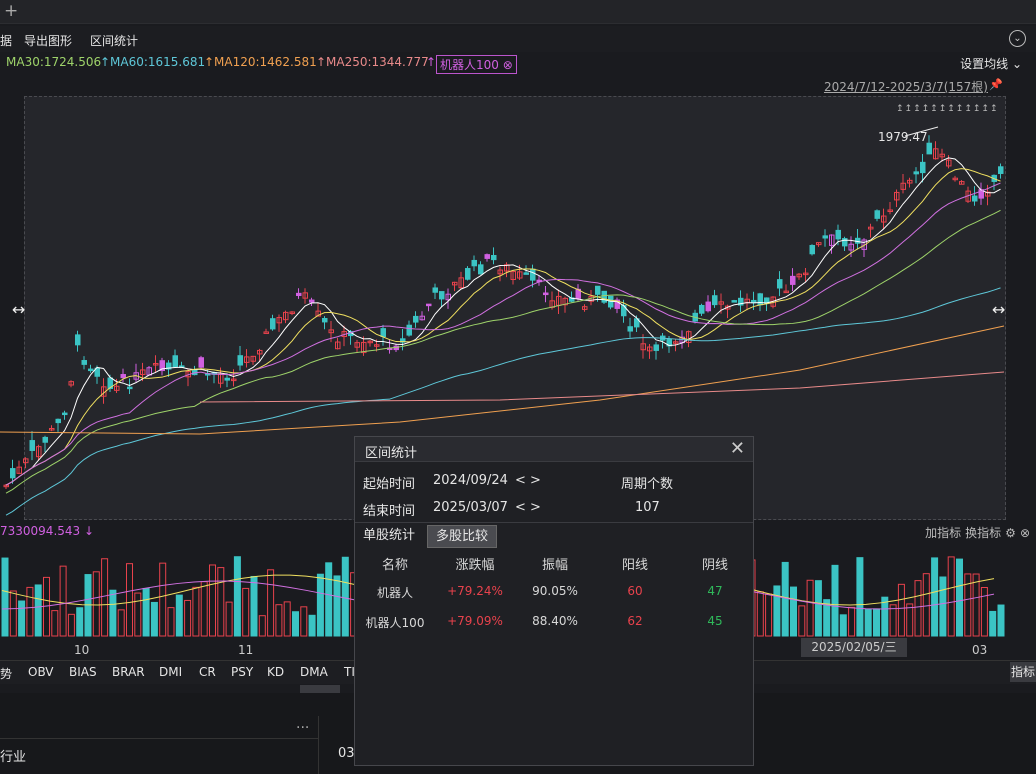  Describe the element at coordinates (83, 672) in the screenshot. I see `ind-item: BIAS` at that location.